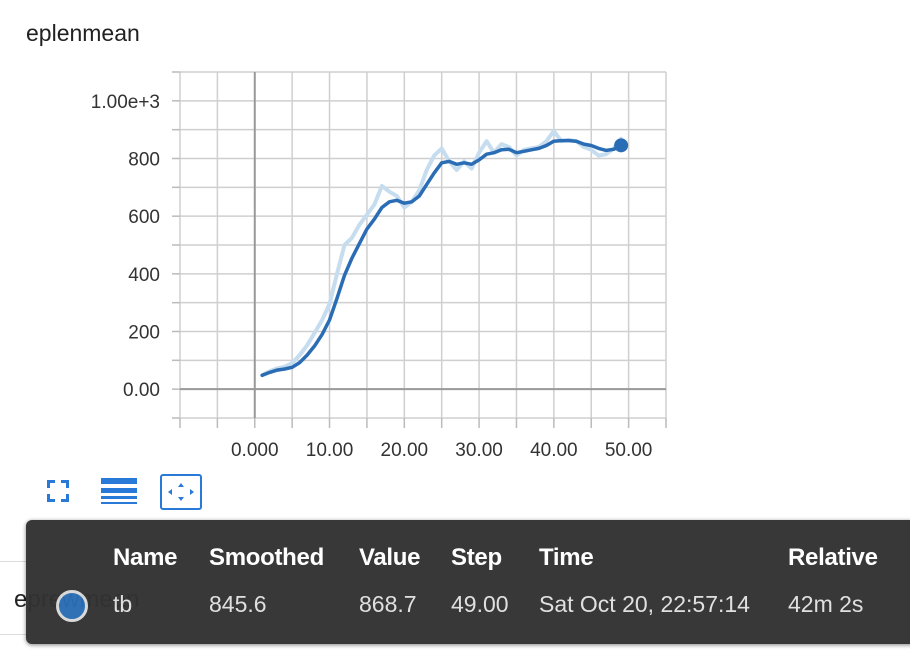  I want to click on x-axis-ticks: 0.000 10.00 20.00 30.00 40.00 50.00, so click(423, 439).